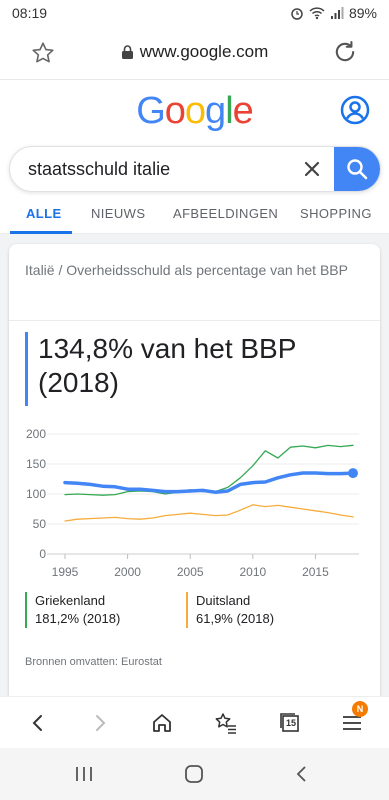  Describe the element at coordinates (353, 473) in the screenshot. I see `current-value-point` at that location.